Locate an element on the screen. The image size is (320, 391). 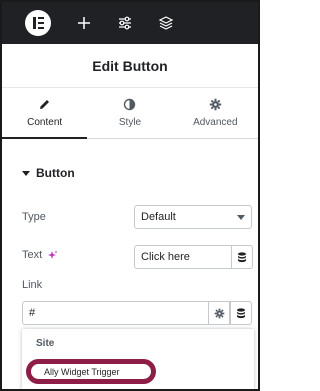
site-settings-button is located at coordinates (125, 23).